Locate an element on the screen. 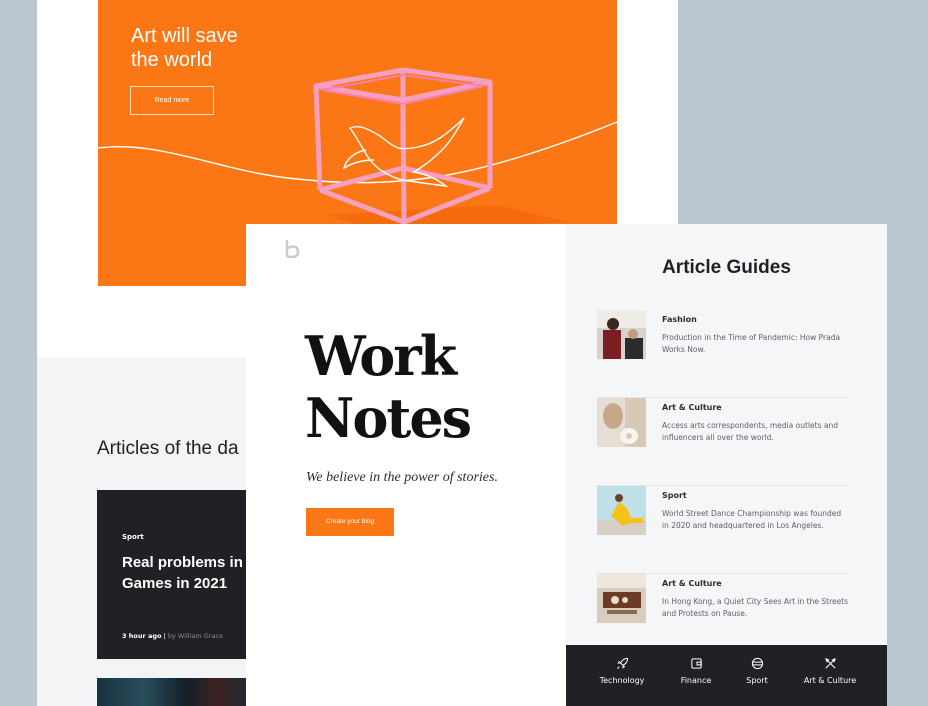 Image resolution: width=928 pixels, height=706 pixels. rocket-icon is located at coordinates (622, 663).